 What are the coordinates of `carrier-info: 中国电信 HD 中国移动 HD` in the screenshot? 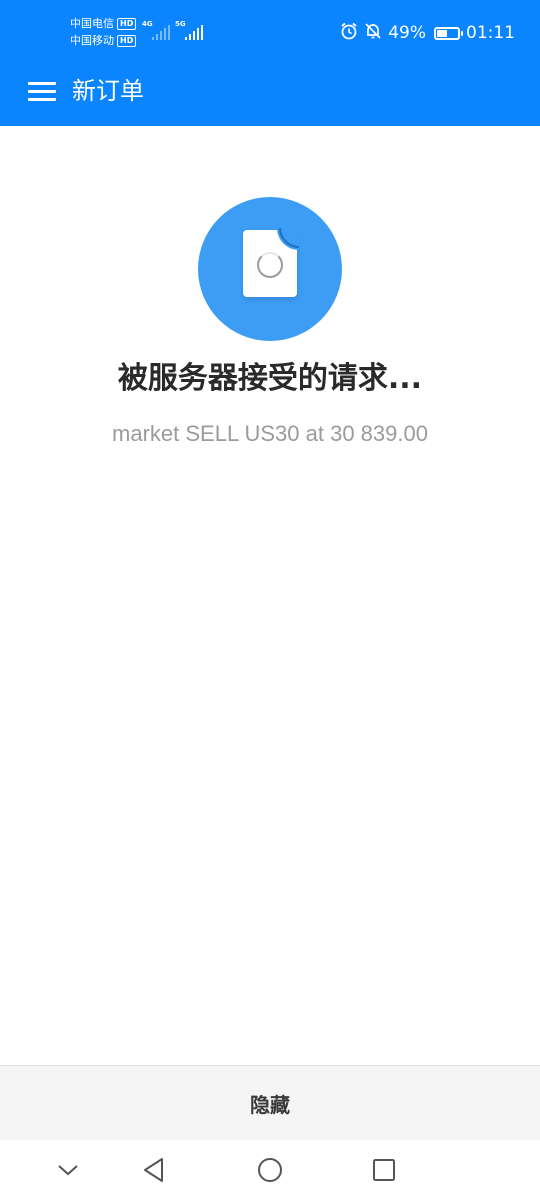 It's located at (103, 32).